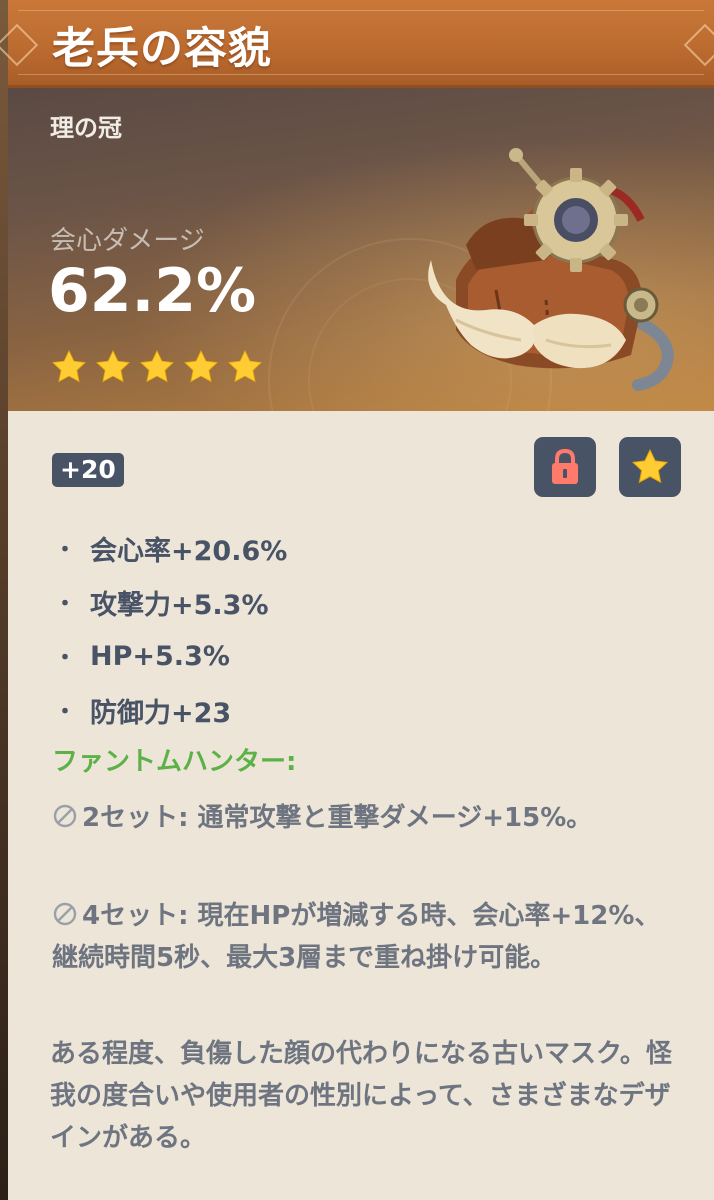 This screenshot has width=714, height=1200. I want to click on lock-button, so click(565, 467).